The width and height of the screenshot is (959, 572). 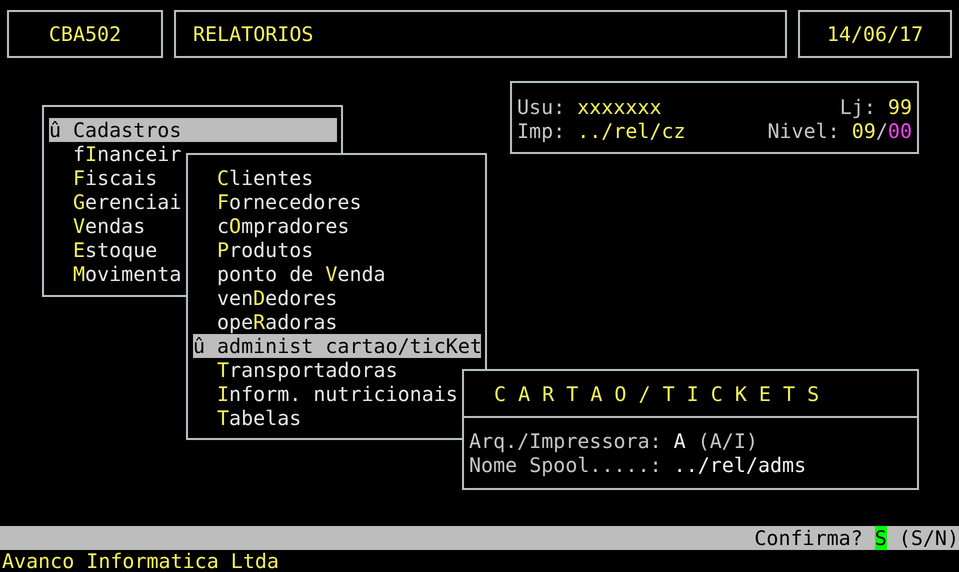 What do you see at coordinates (247, 418) in the screenshot?
I see `submenu-item: Tabelas` at bounding box center [247, 418].